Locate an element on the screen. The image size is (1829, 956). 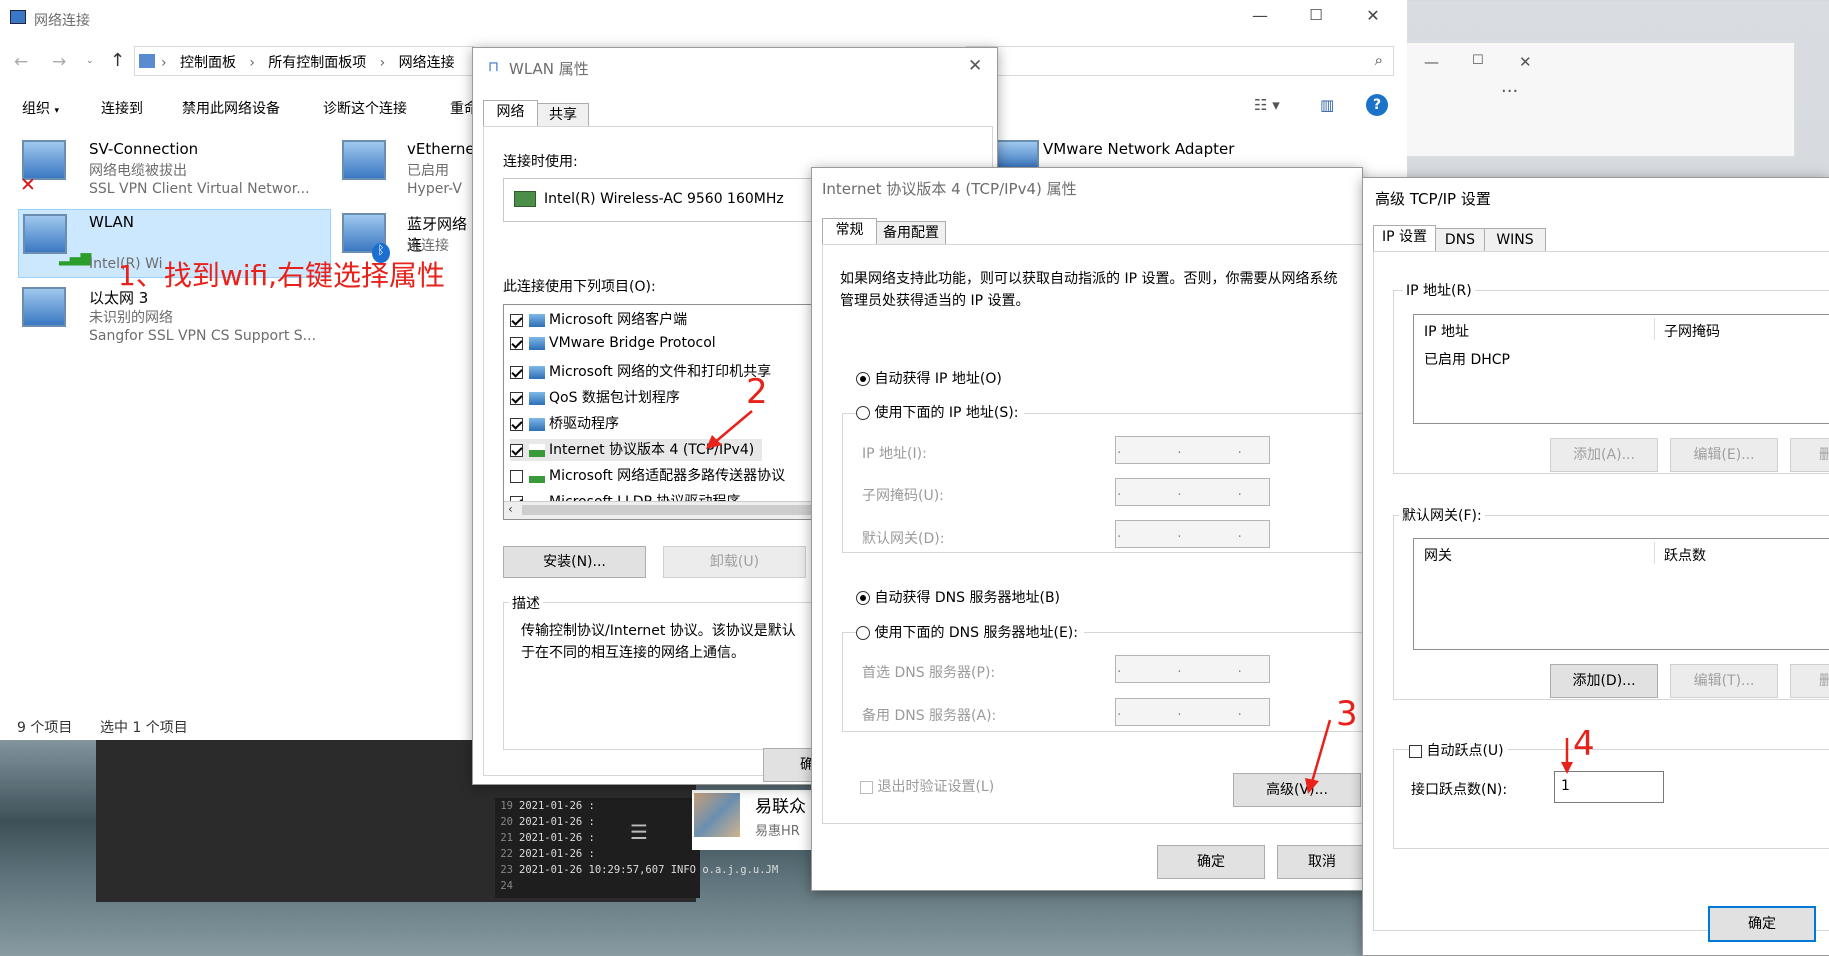
tab-network: 网络 is located at coordinates (510, 113).